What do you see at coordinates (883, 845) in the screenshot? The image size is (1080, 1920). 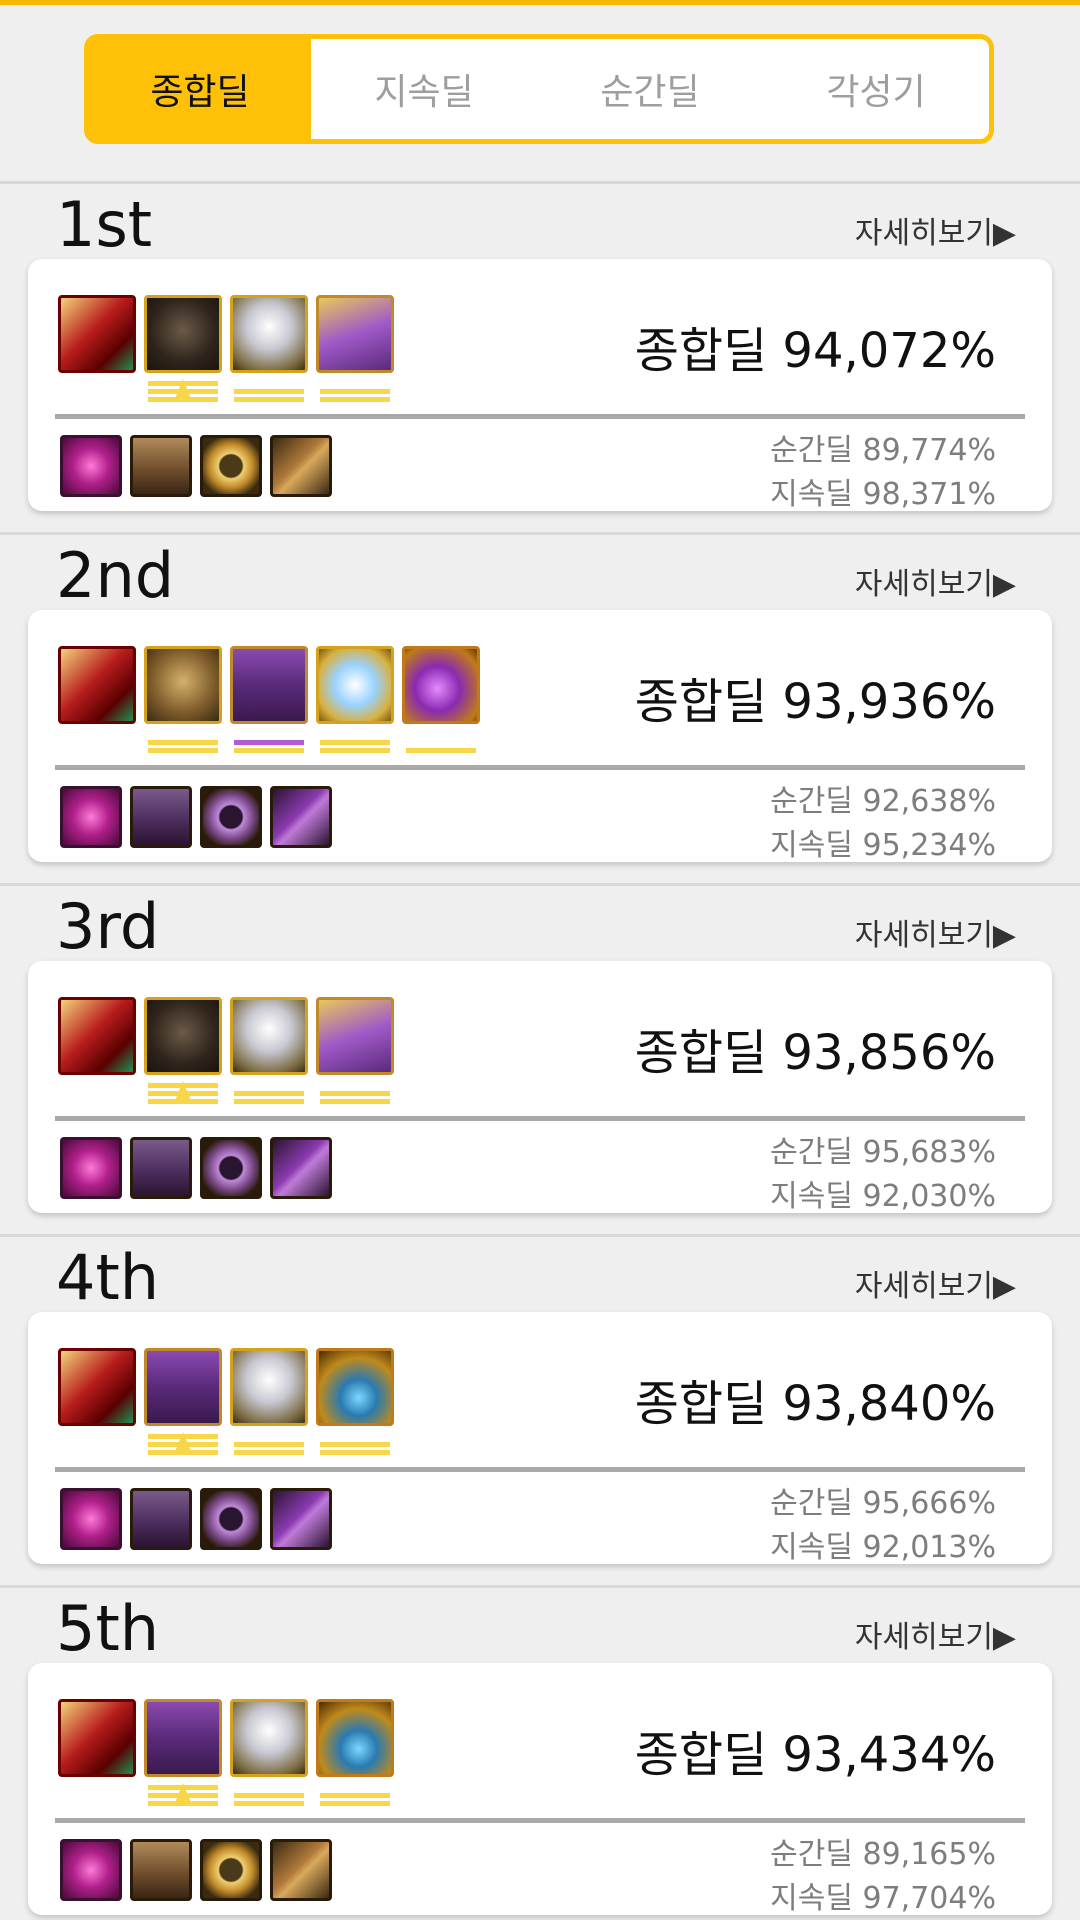 I see `sustain-dps-value: 지속딜 95,234%` at bounding box center [883, 845].